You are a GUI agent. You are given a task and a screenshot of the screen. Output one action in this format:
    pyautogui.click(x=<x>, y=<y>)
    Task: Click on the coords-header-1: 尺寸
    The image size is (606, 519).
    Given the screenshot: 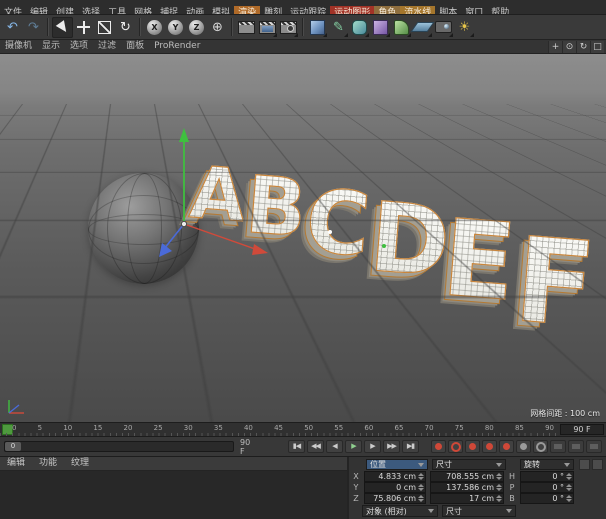 What is the action you would take?
    pyautogui.click(x=469, y=464)
    